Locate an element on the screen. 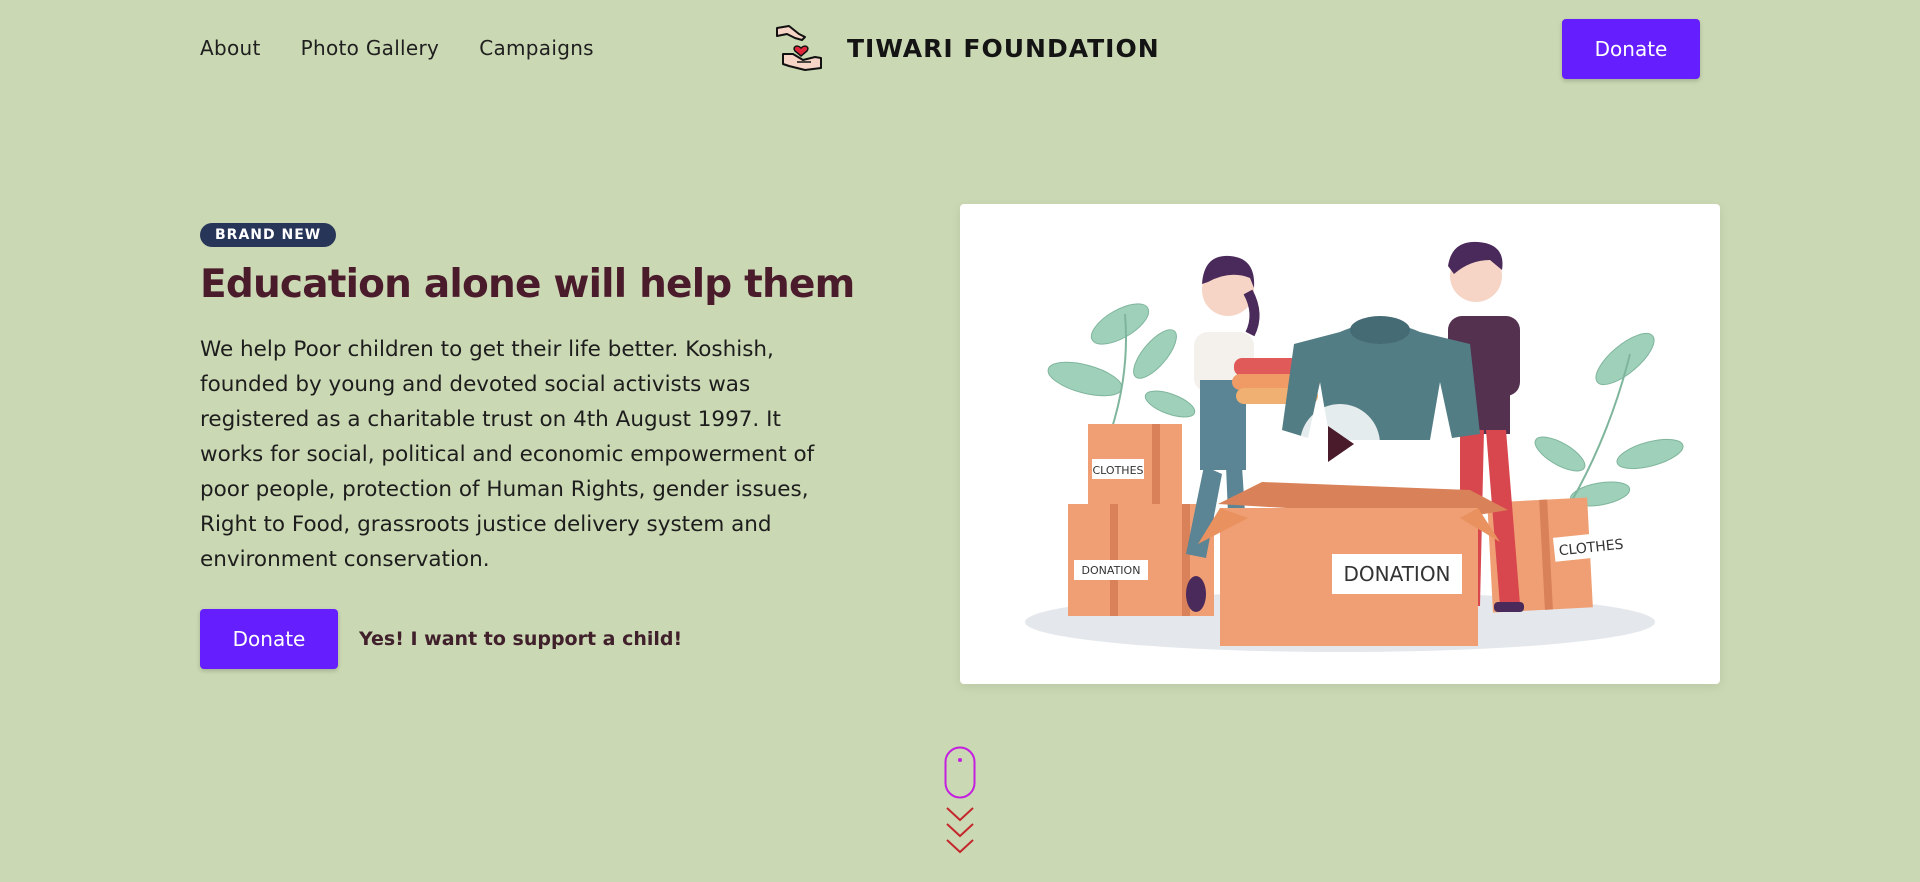 The image size is (1920, 882). hero-donate-button: Donate is located at coordinates (269, 639).